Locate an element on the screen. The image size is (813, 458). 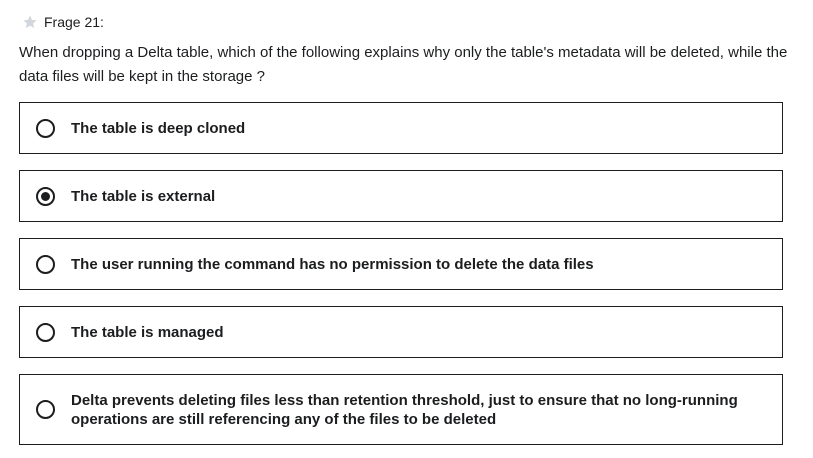
answer-option-4: The table is managed is located at coordinates (401, 332).